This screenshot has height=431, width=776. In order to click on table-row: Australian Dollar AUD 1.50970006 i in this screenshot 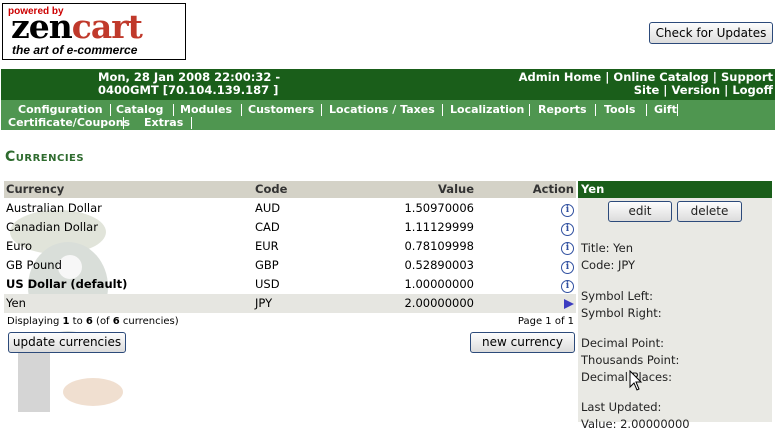, I will do `click(290, 208)`.